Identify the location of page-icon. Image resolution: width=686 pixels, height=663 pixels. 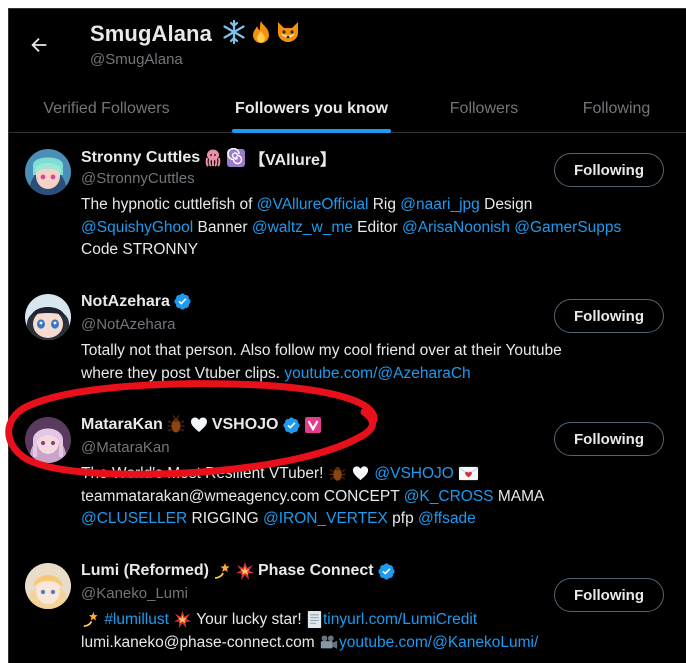
(314, 620).